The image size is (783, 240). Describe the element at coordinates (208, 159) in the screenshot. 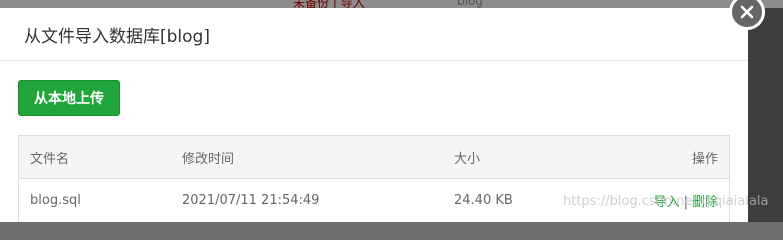

I see `header-modified-time: 修改时间` at that location.